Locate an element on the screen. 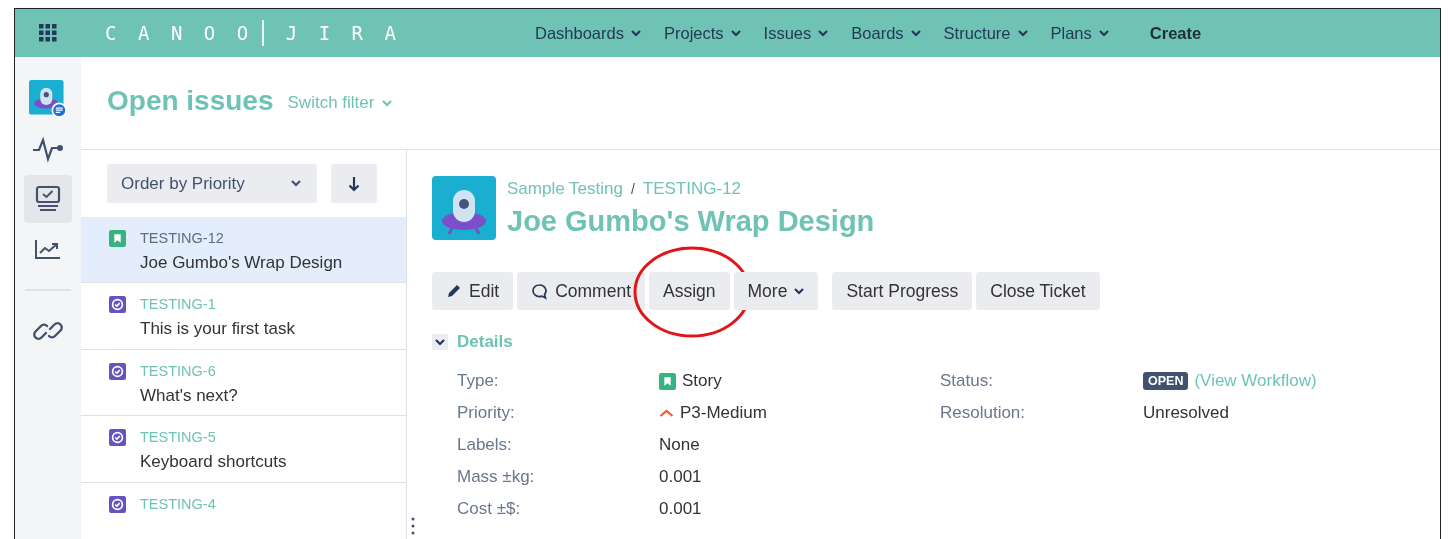  field-label: Cost ±$: is located at coordinates (489, 509).